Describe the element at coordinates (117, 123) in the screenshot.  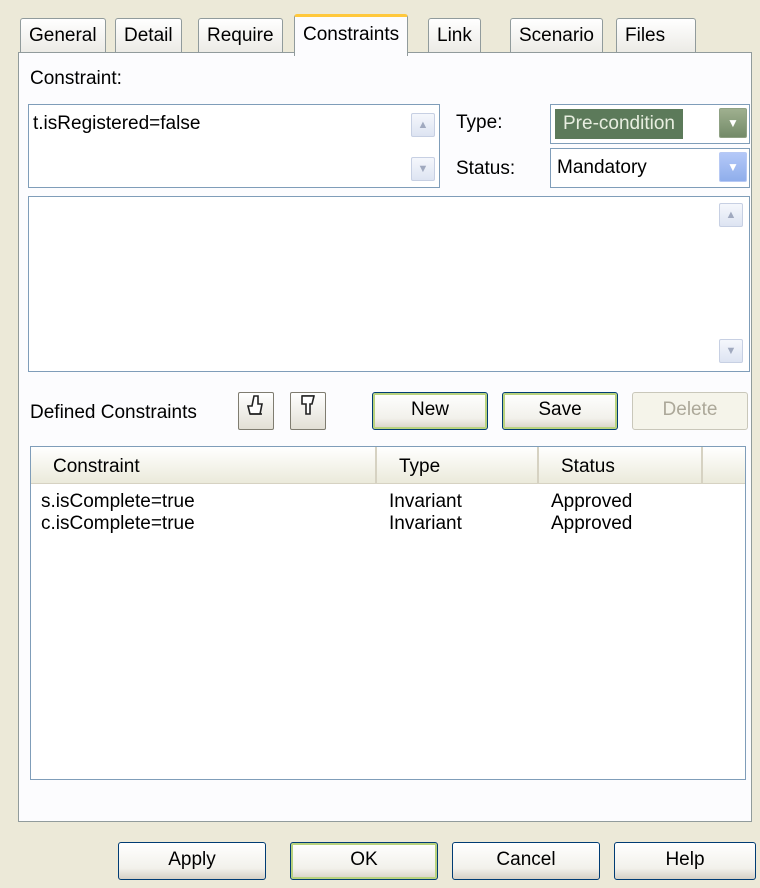
I see `constraint-value: t.isRegistered=false` at that location.